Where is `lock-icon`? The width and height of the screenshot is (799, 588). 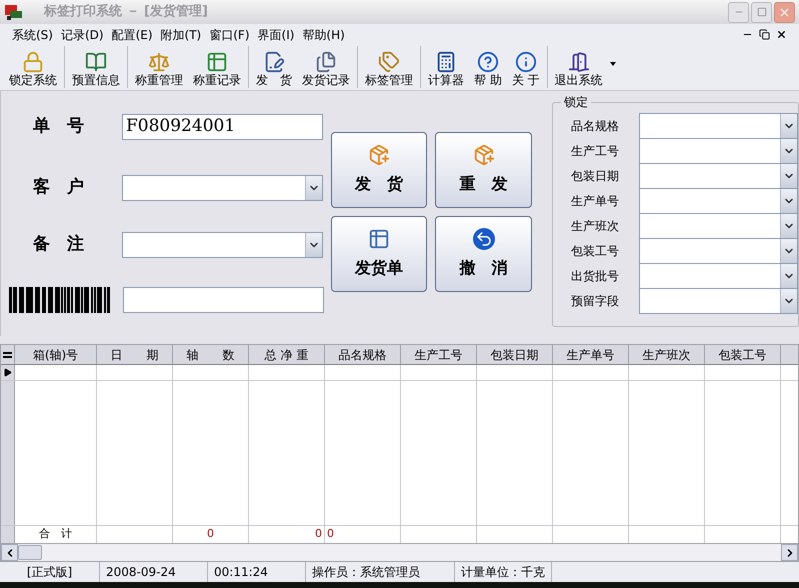 lock-icon is located at coordinates (33, 62).